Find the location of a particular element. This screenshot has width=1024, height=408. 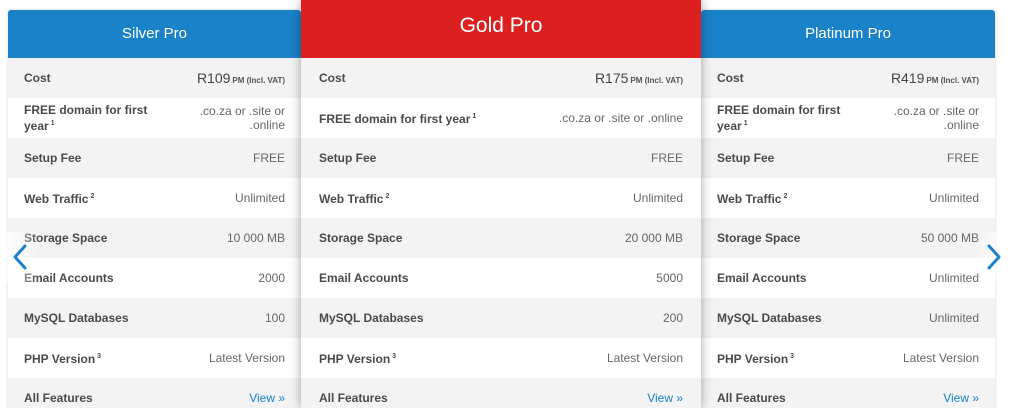

row-storage: Storage Space 10 000 MB is located at coordinates (154, 238).